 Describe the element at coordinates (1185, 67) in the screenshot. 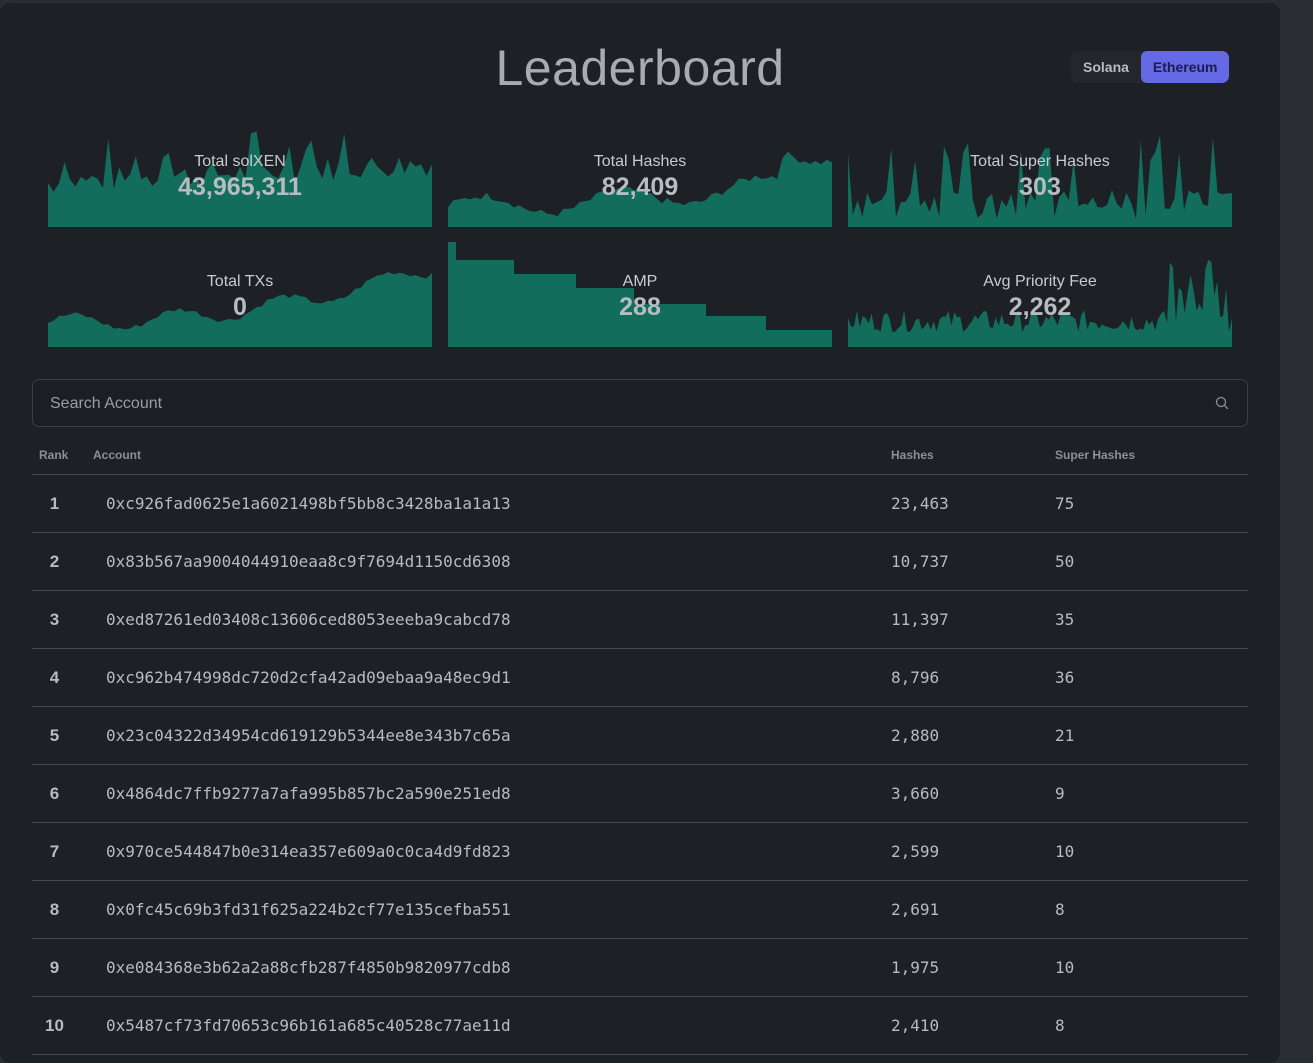

I see `chain-ethereum-button: Ethereum` at that location.